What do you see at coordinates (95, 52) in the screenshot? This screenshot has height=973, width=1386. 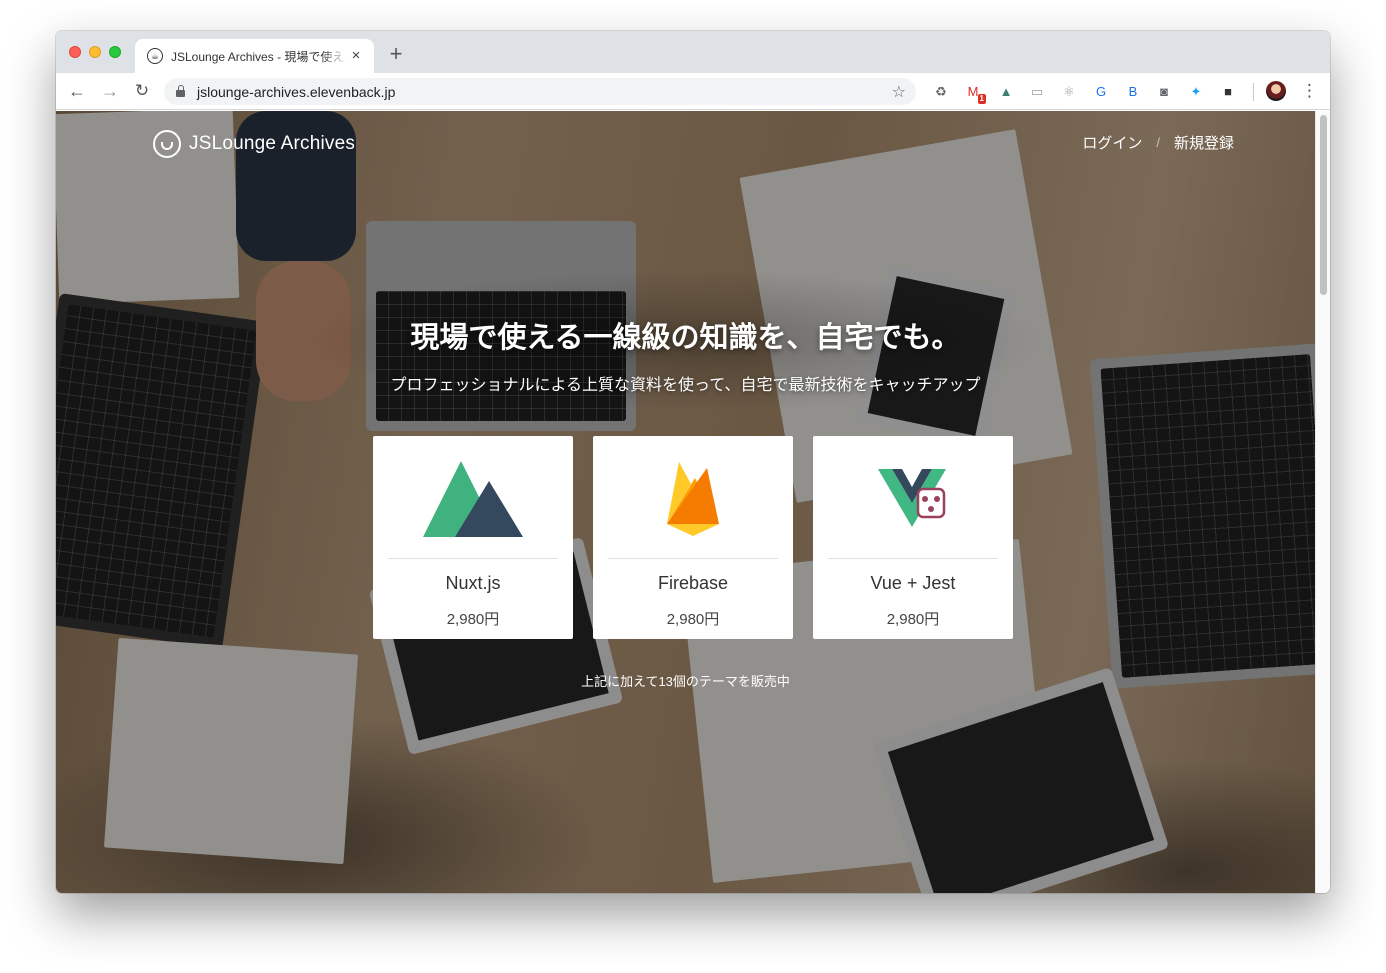 I see `minimize-window-button` at bounding box center [95, 52].